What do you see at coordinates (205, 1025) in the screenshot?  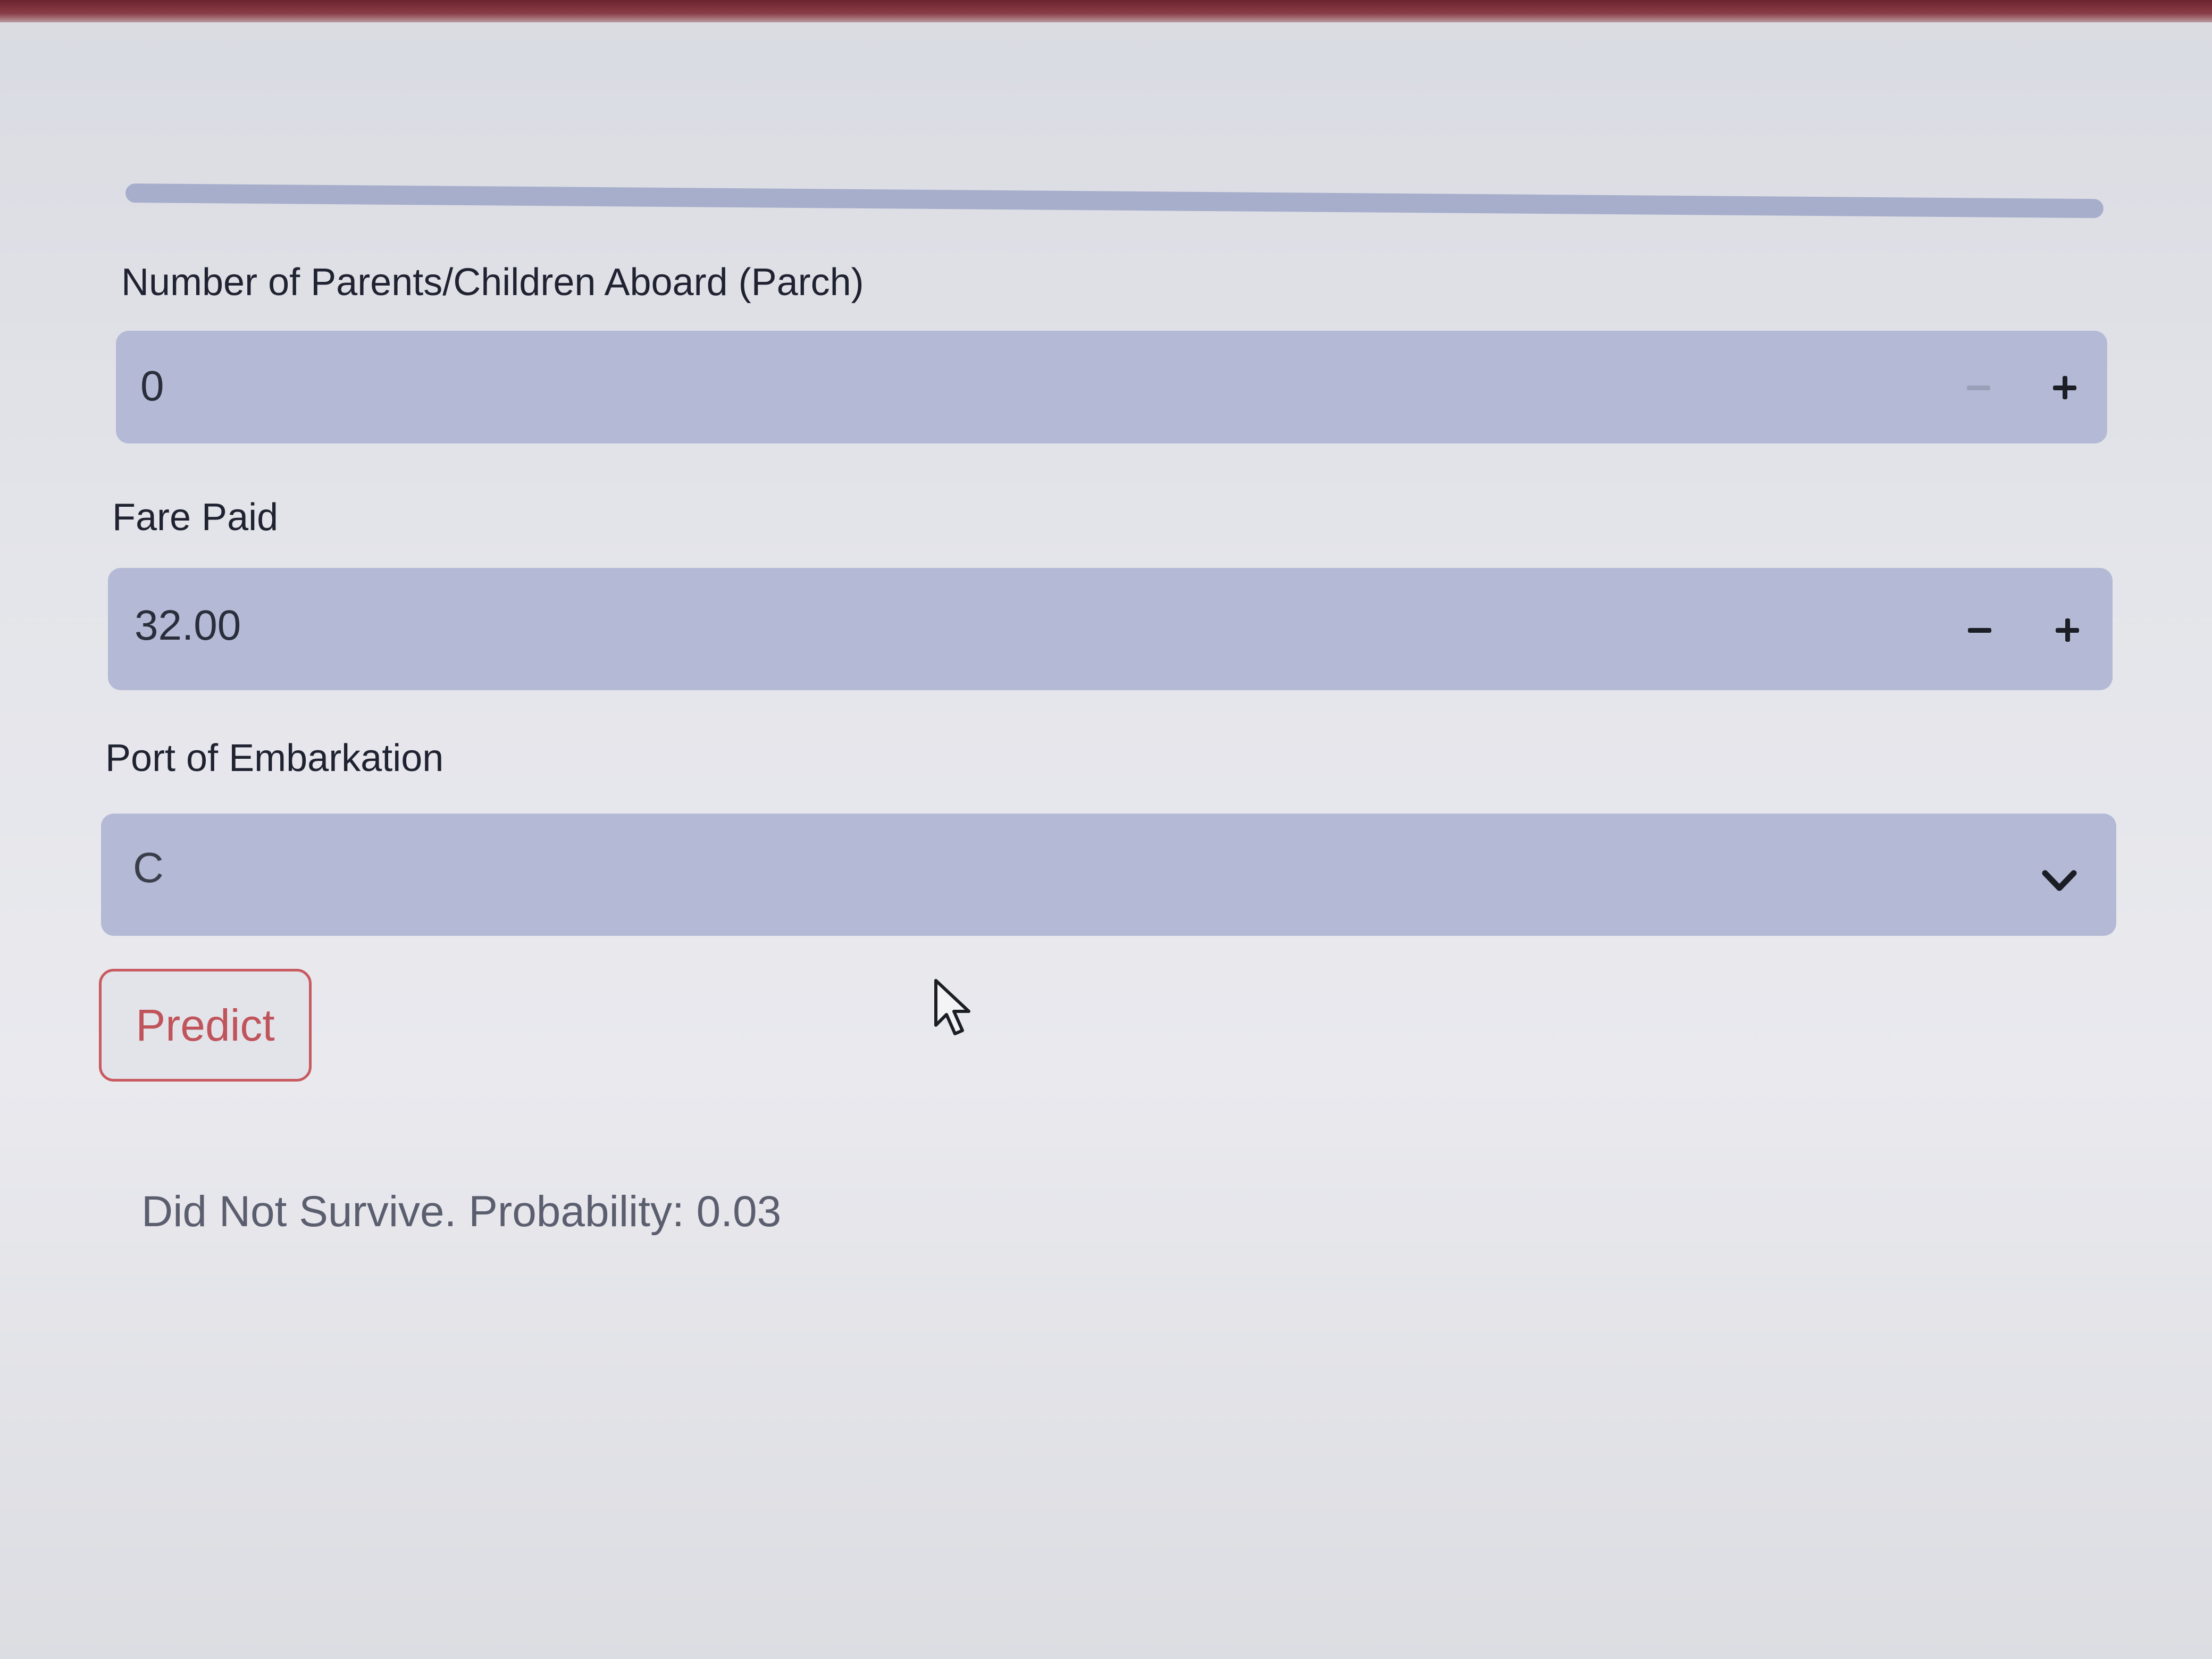 I see `predict-button: Predict` at bounding box center [205, 1025].